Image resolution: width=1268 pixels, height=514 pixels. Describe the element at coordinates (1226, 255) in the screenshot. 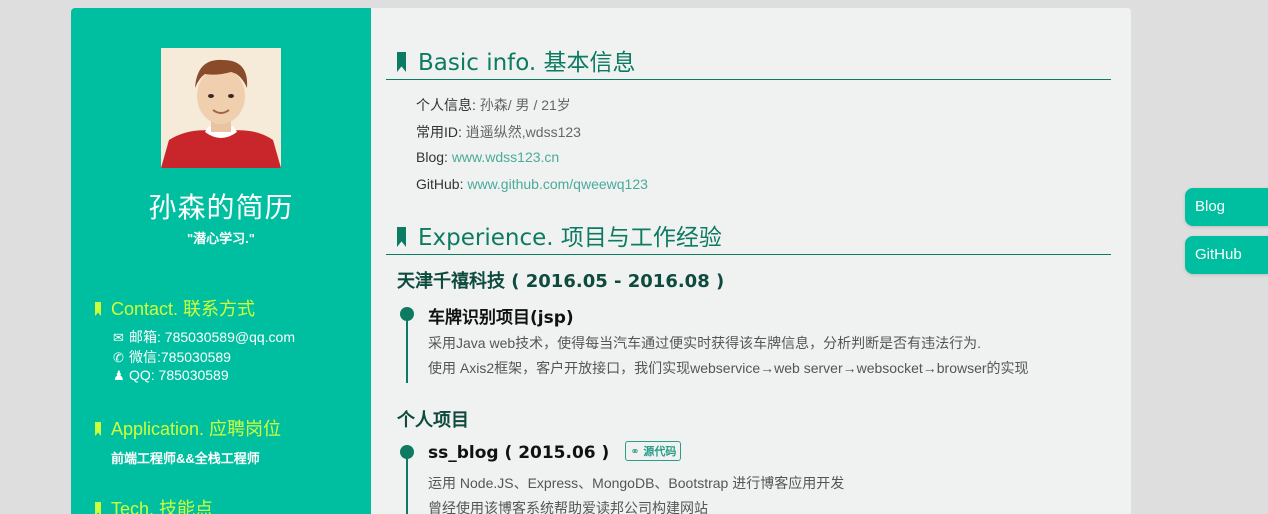

I see `github-float-button: GitHub` at that location.